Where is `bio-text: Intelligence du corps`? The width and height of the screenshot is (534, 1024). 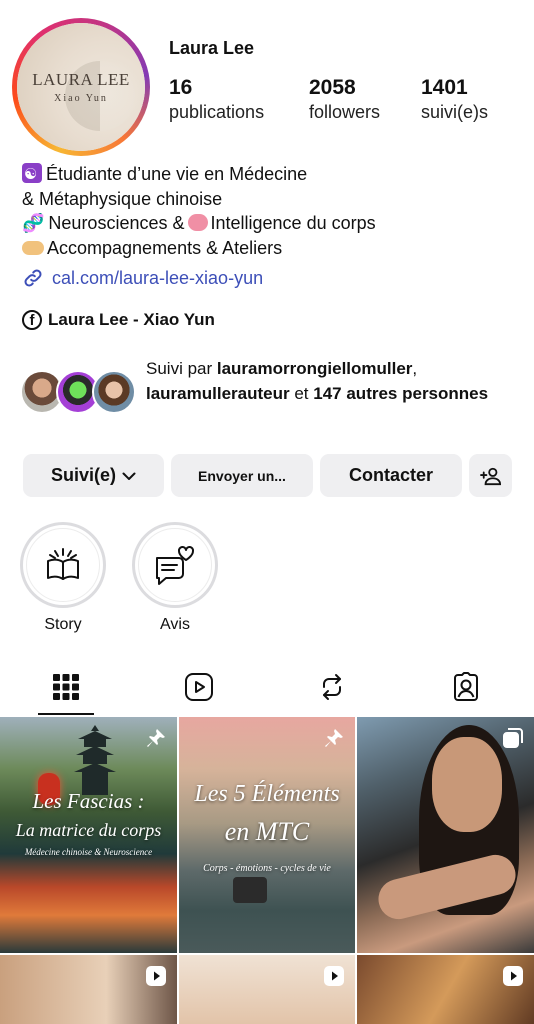 bio-text: Intelligence du corps is located at coordinates (293, 223).